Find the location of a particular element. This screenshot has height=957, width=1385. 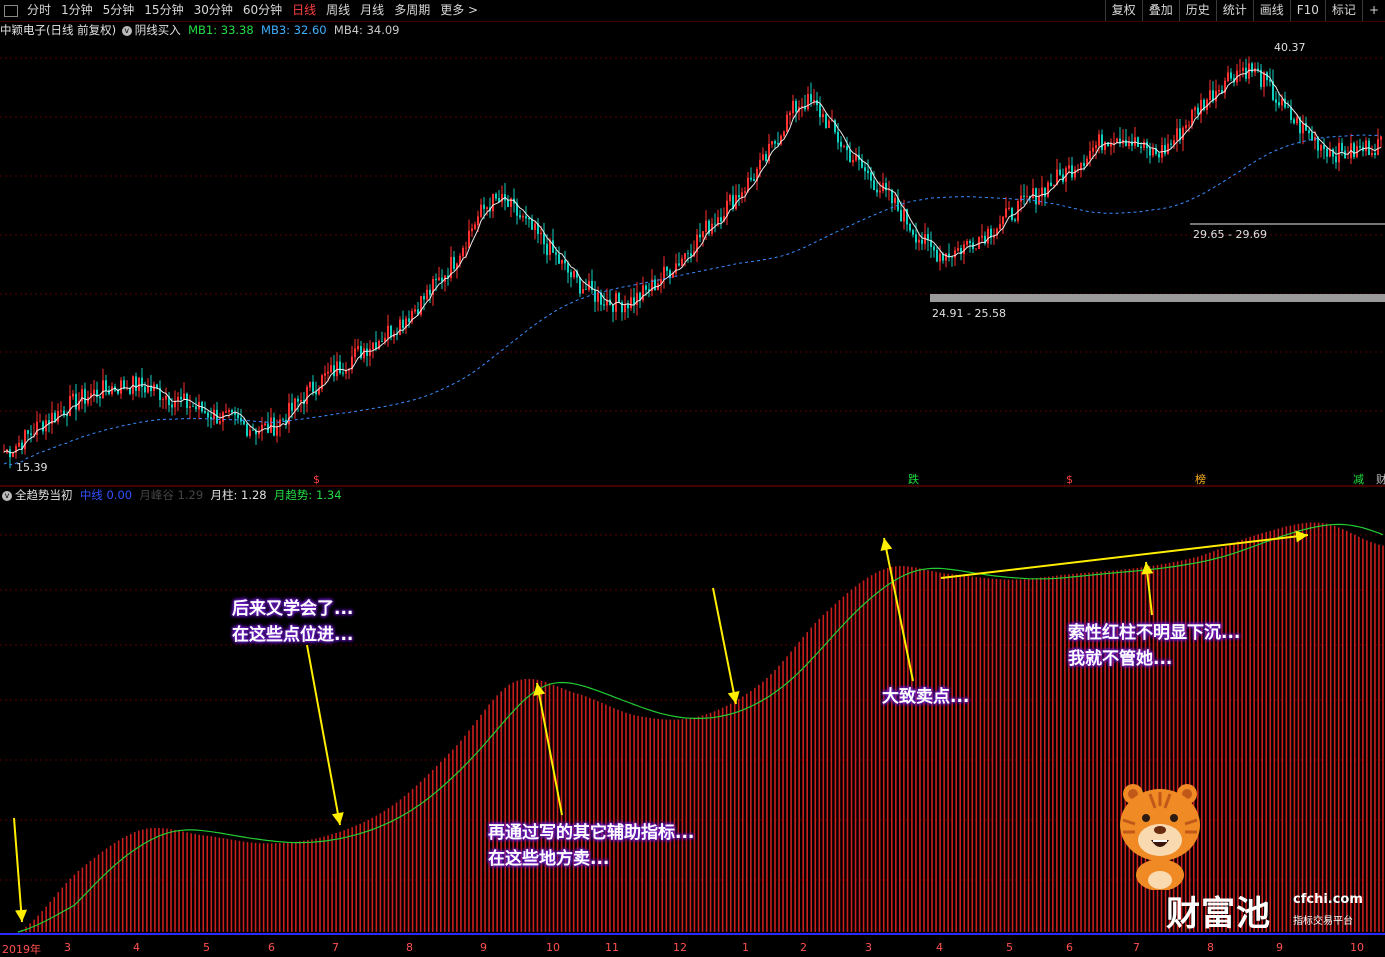

price-low-label: 15.39 is located at coordinates (32, 467).